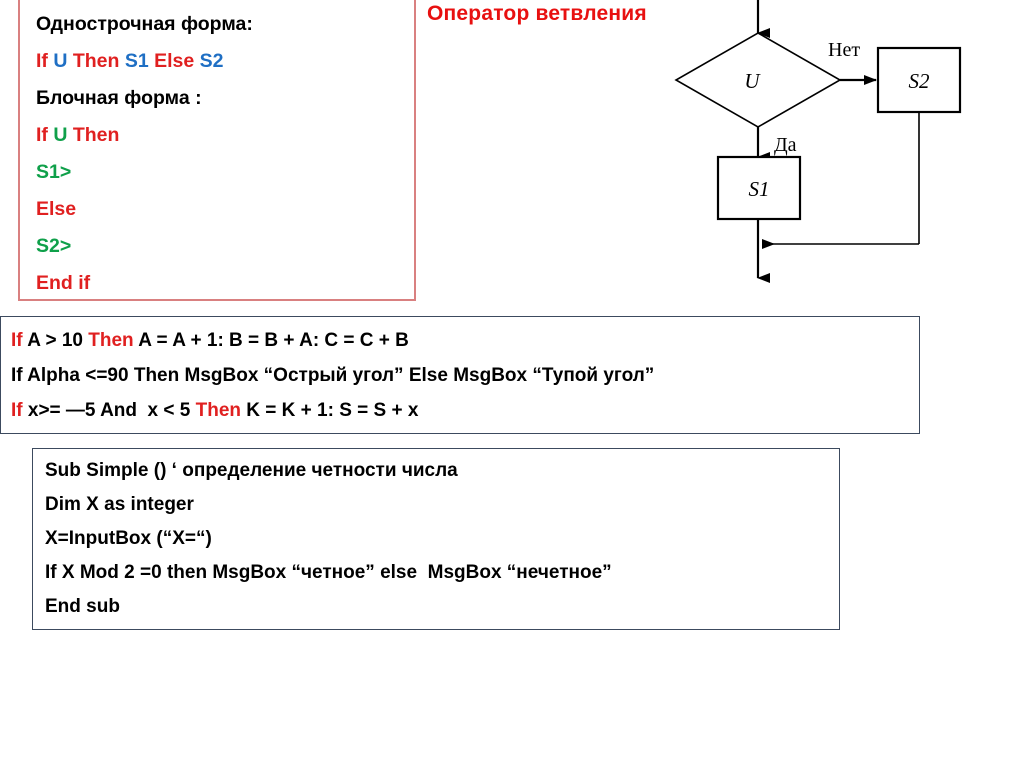 This screenshot has height=767, width=1024. What do you see at coordinates (54, 246) in the screenshot?
I see `code-token: S2>` at bounding box center [54, 246].